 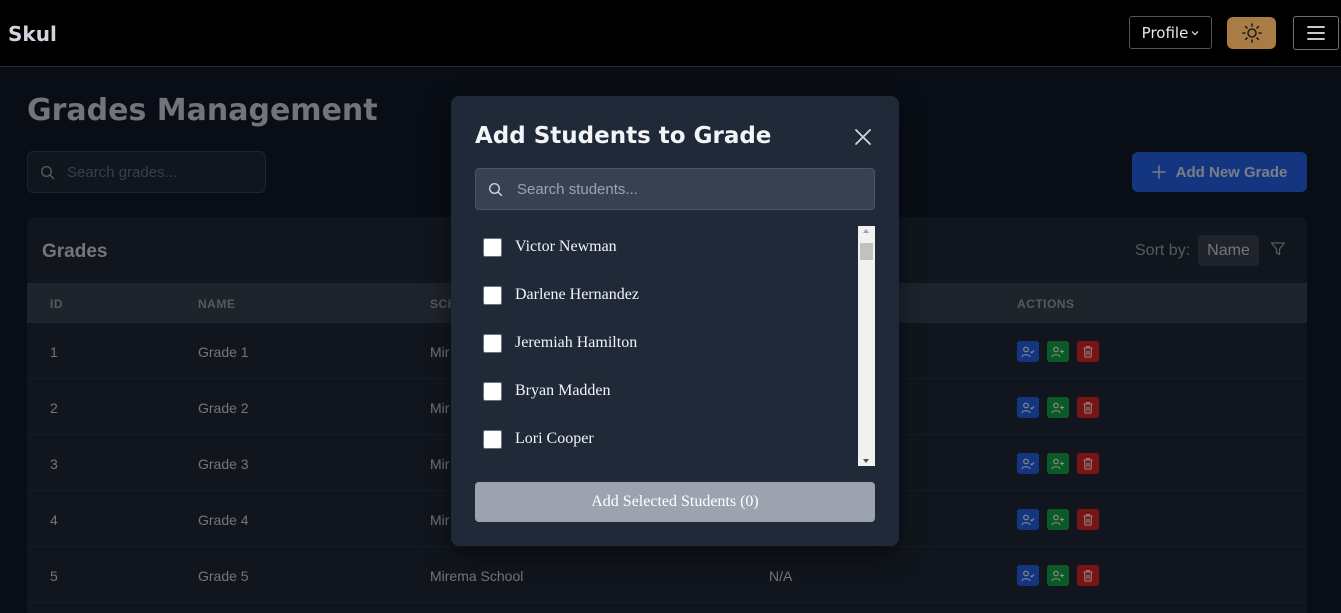 I want to click on top-navbar: Skul Profile, so click(x=670, y=33).